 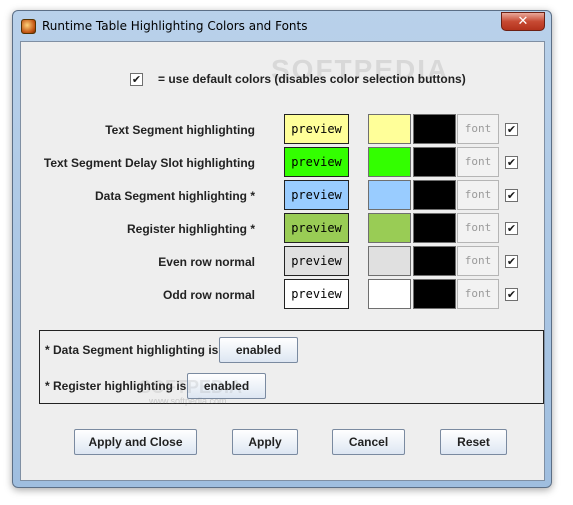 I want to click on fg-color-button-delay-slot, so click(x=434, y=162).